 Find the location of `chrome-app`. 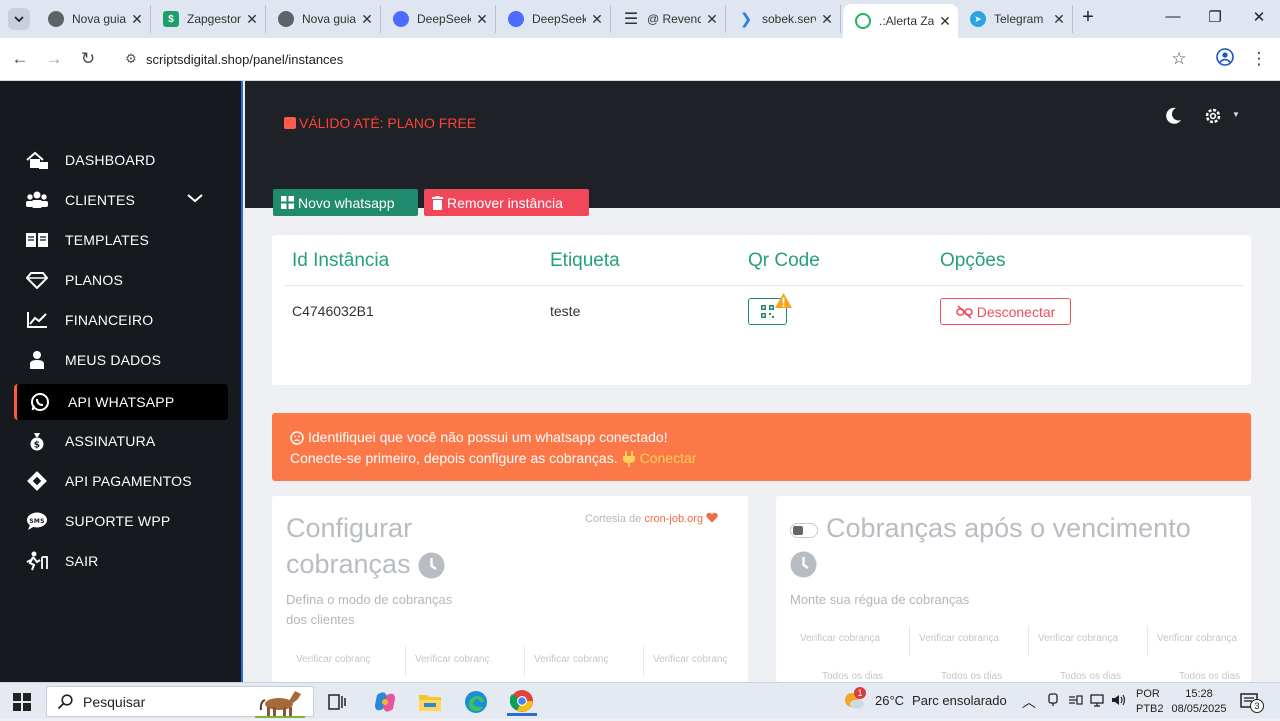

chrome-app is located at coordinates (522, 702).